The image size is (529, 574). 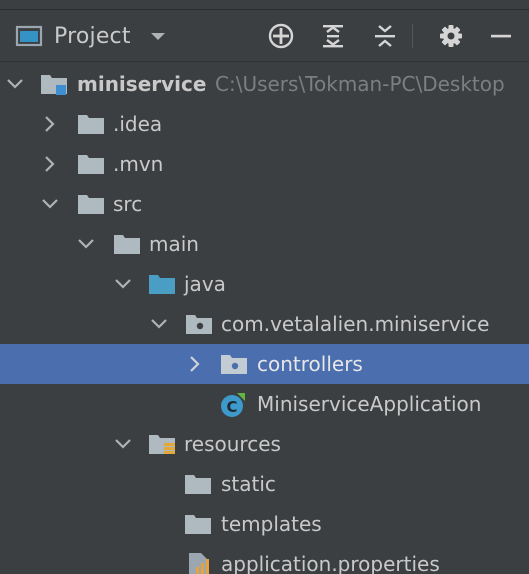 What do you see at coordinates (369, 404) in the screenshot?
I see `tree-item-label: MiniserviceApplication` at bounding box center [369, 404].